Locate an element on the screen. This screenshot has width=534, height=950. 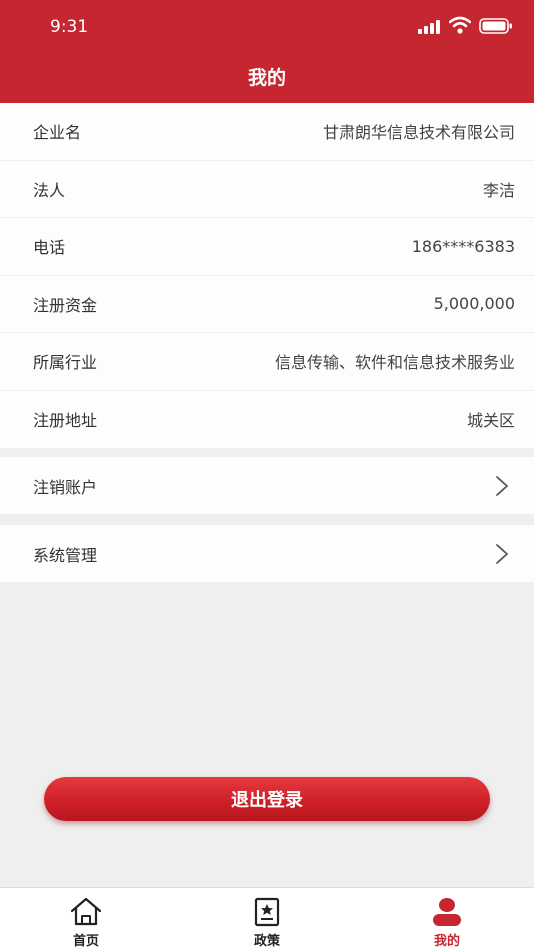
info-row-company-name: 企业名 甘肃朗华信息技术有限公司 is located at coordinates (267, 132).